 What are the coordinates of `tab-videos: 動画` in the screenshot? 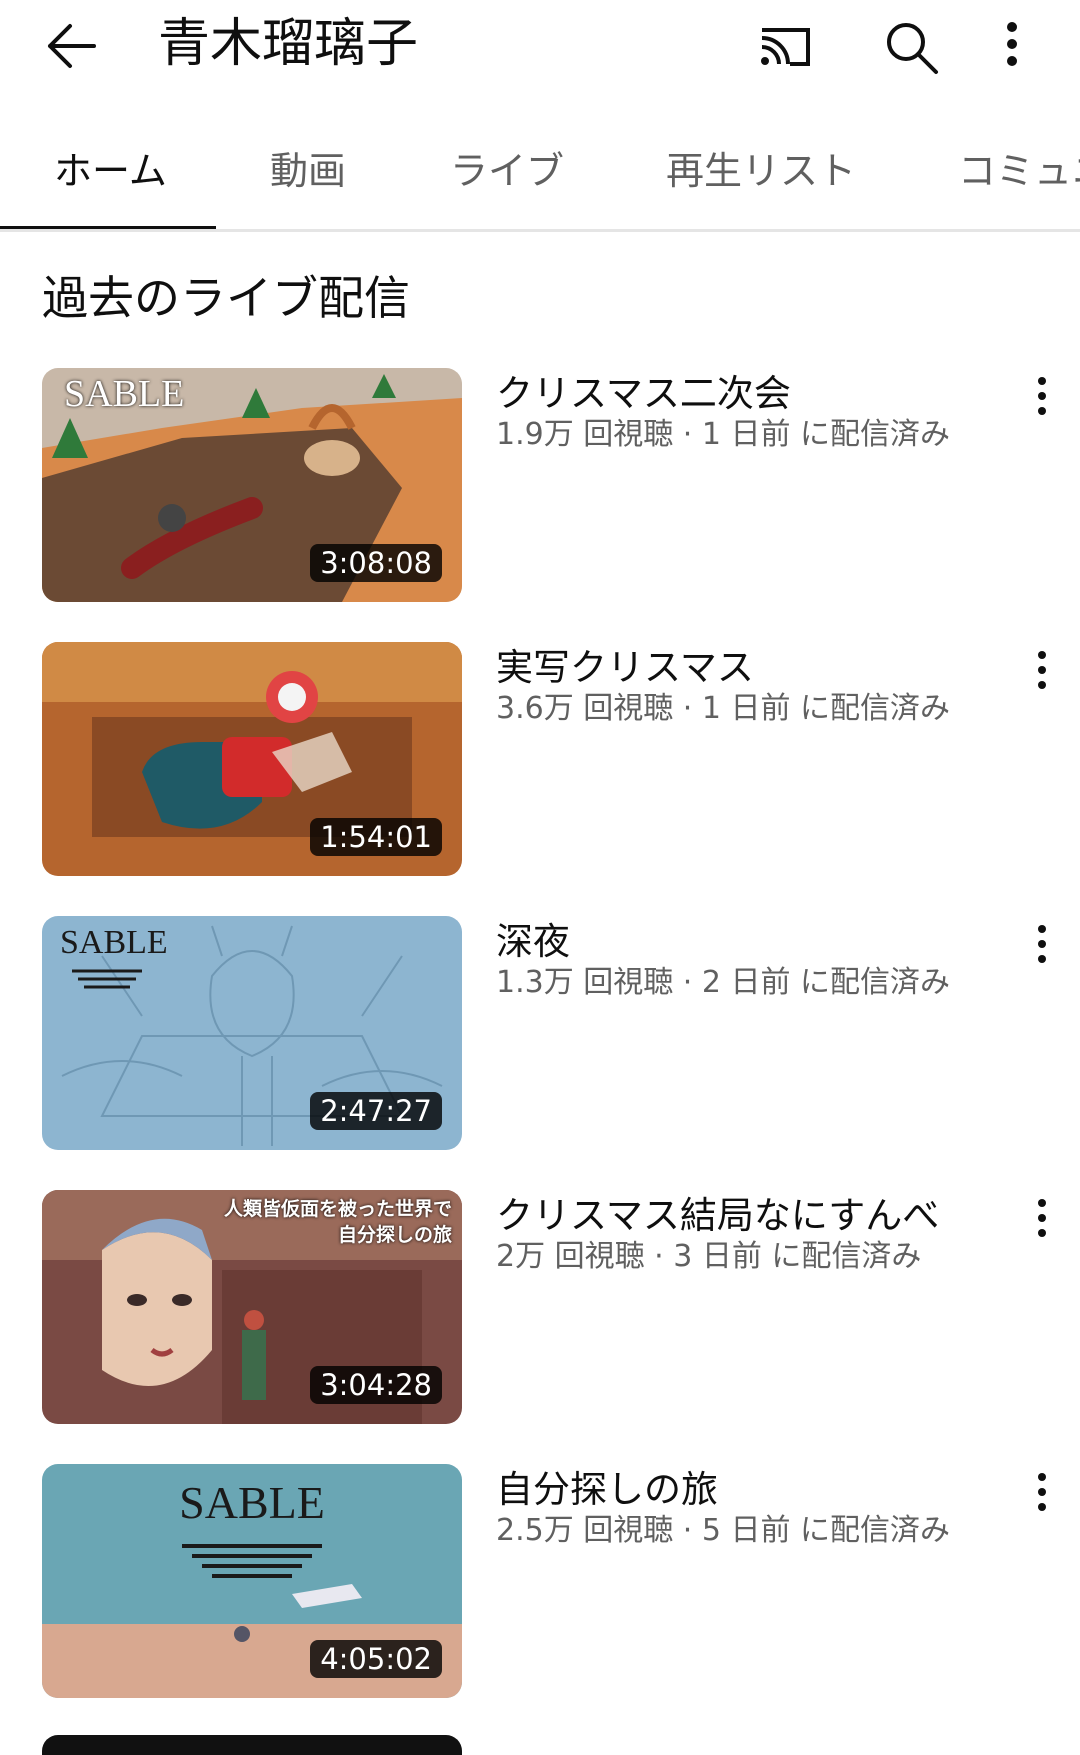 It's located at (308, 171).